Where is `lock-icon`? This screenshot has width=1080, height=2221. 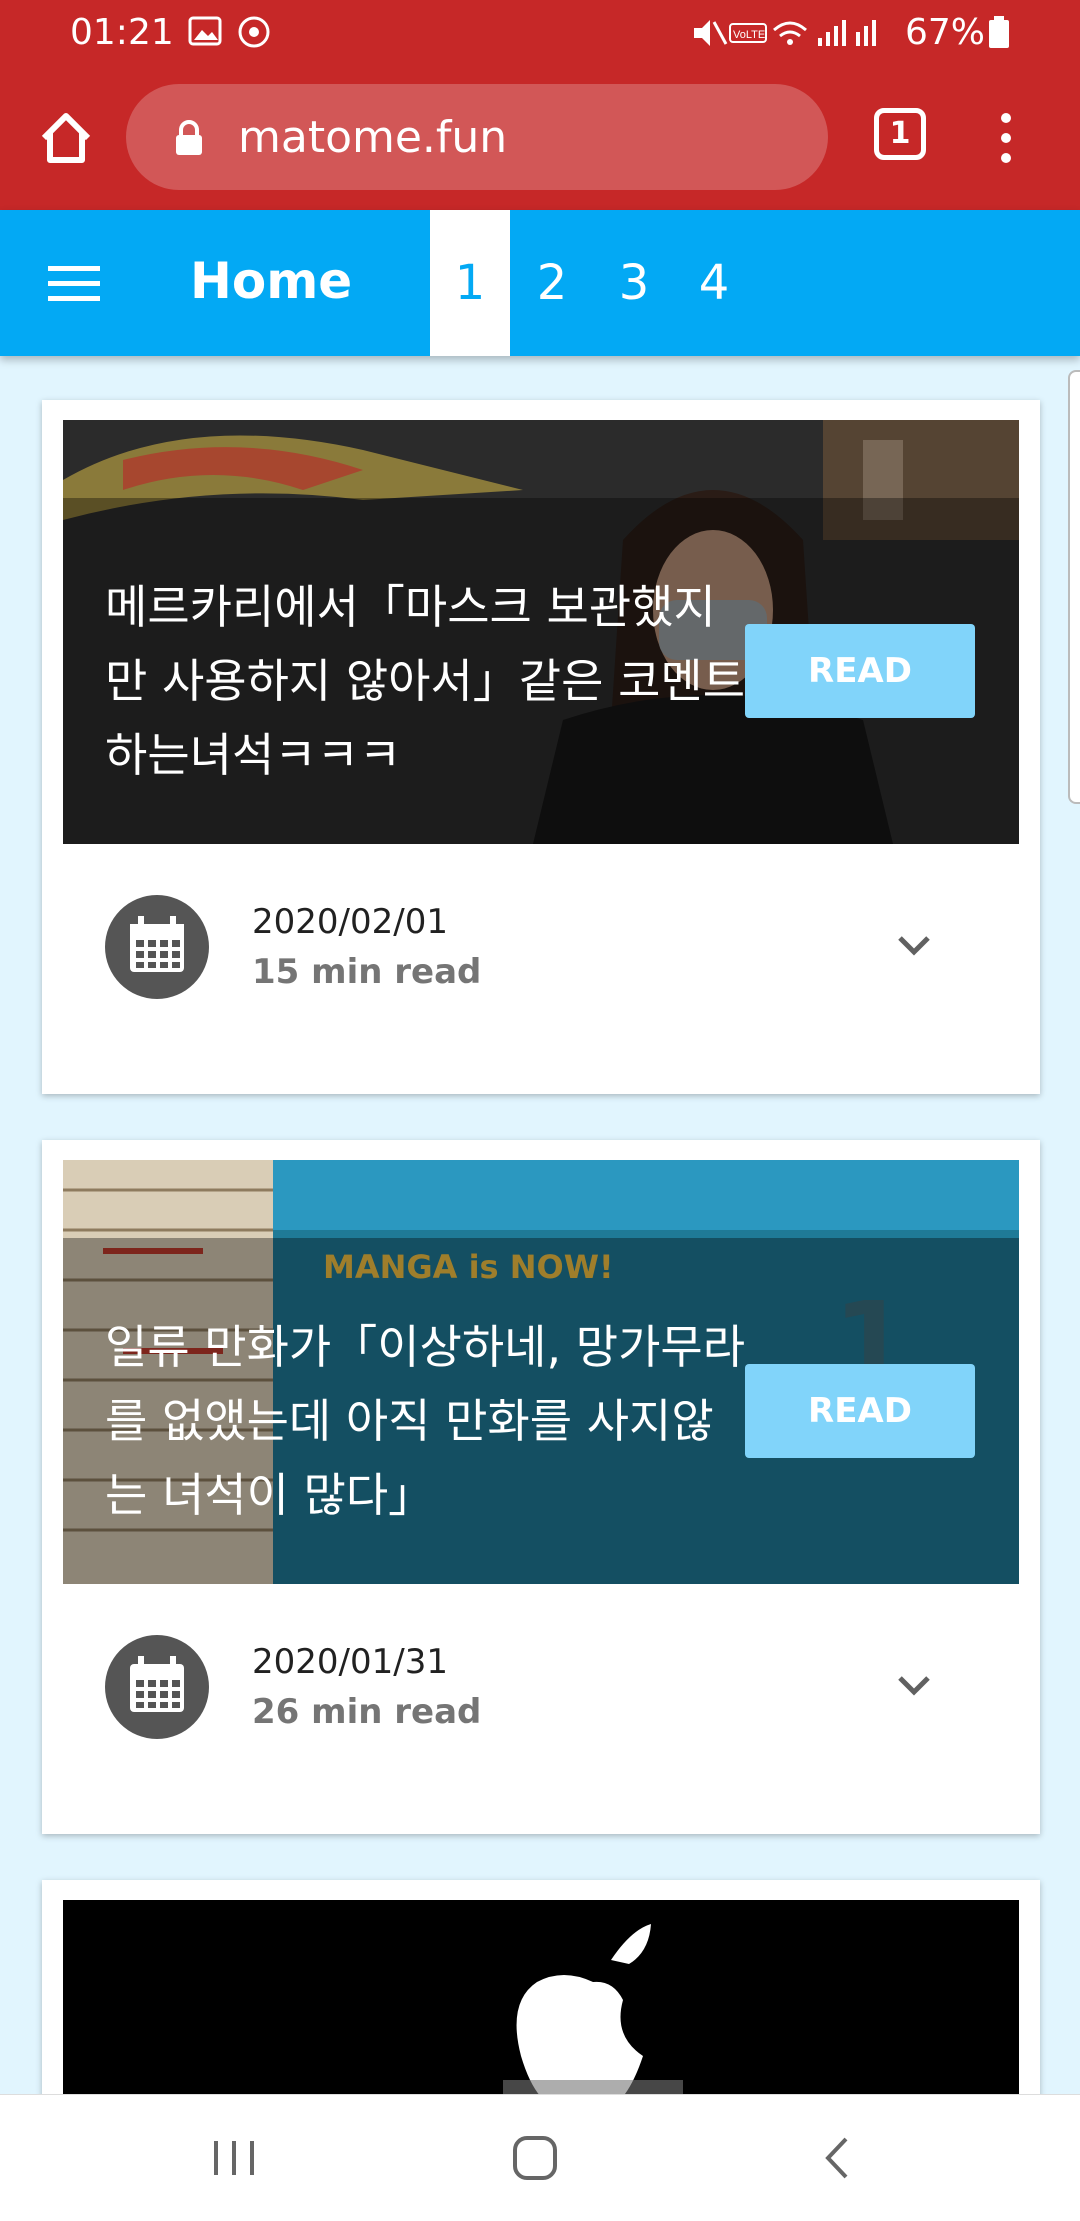 lock-icon is located at coordinates (189, 137).